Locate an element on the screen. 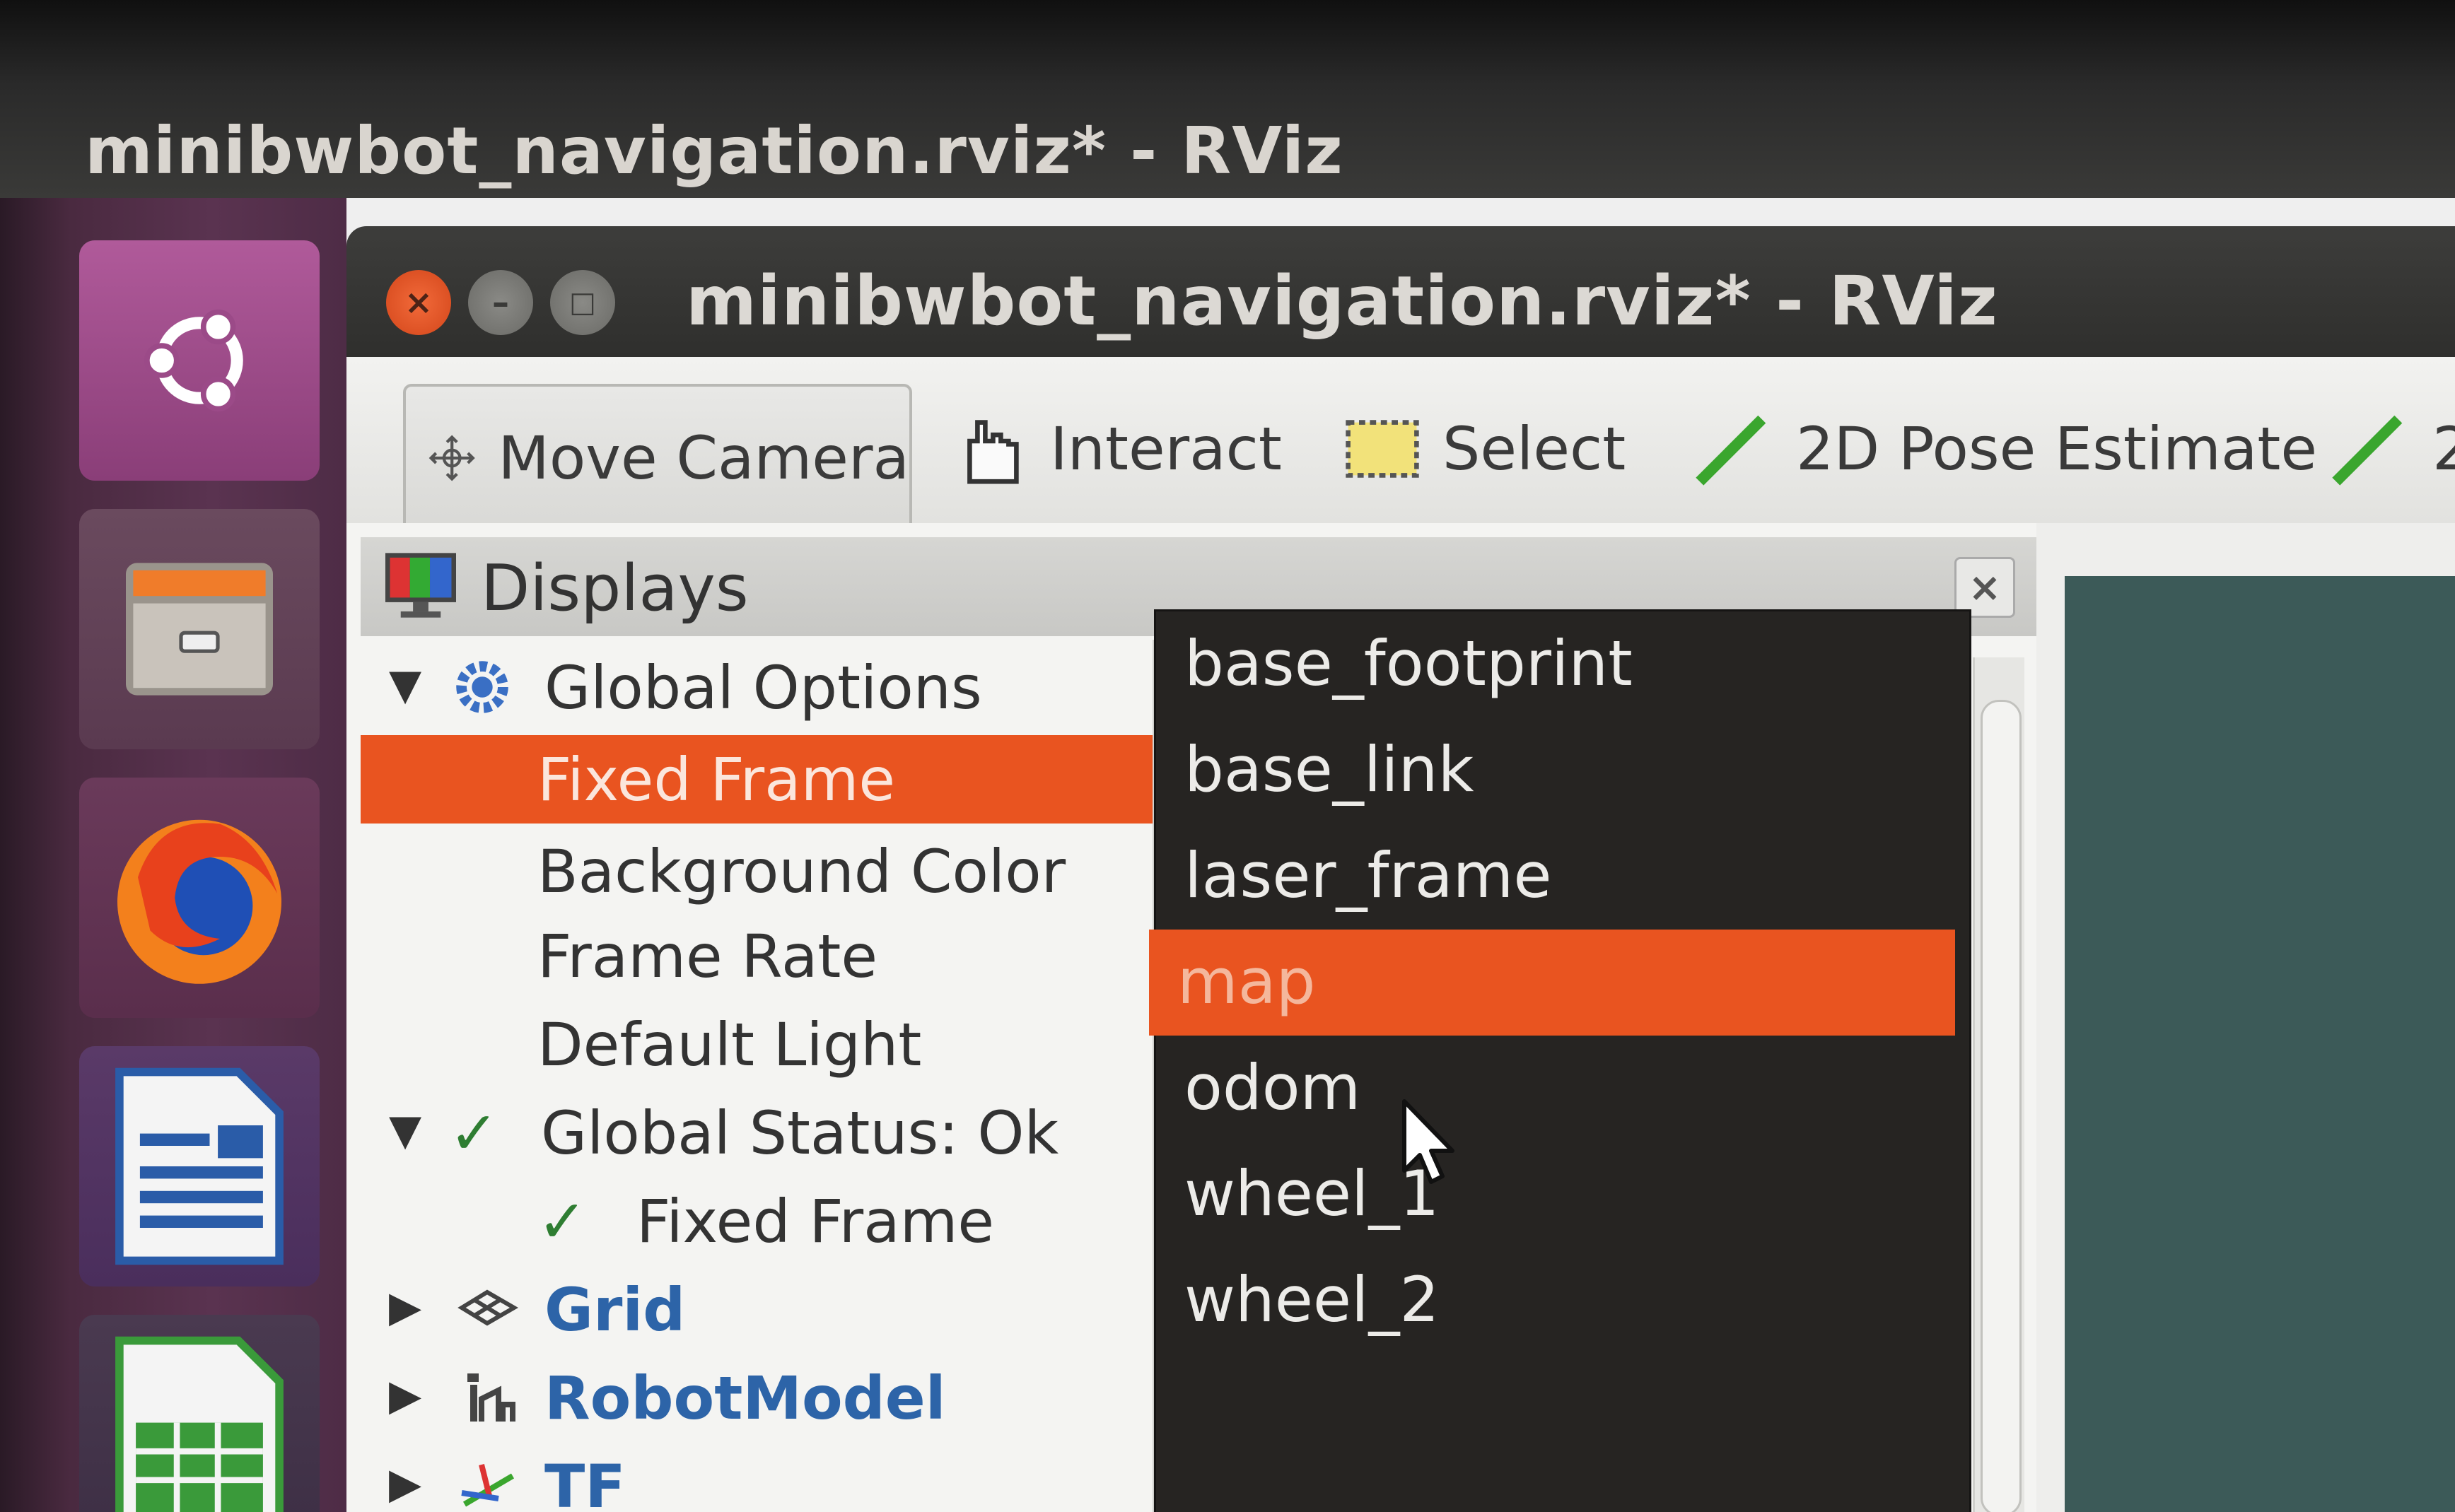 The height and width of the screenshot is (1512, 2455). tf-axes-icon is located at coordinates (488, 1486).